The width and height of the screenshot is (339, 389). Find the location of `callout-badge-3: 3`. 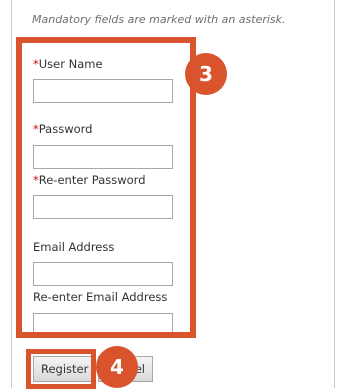

callout-badge-3: 3 is located at coordinates (206, 74).